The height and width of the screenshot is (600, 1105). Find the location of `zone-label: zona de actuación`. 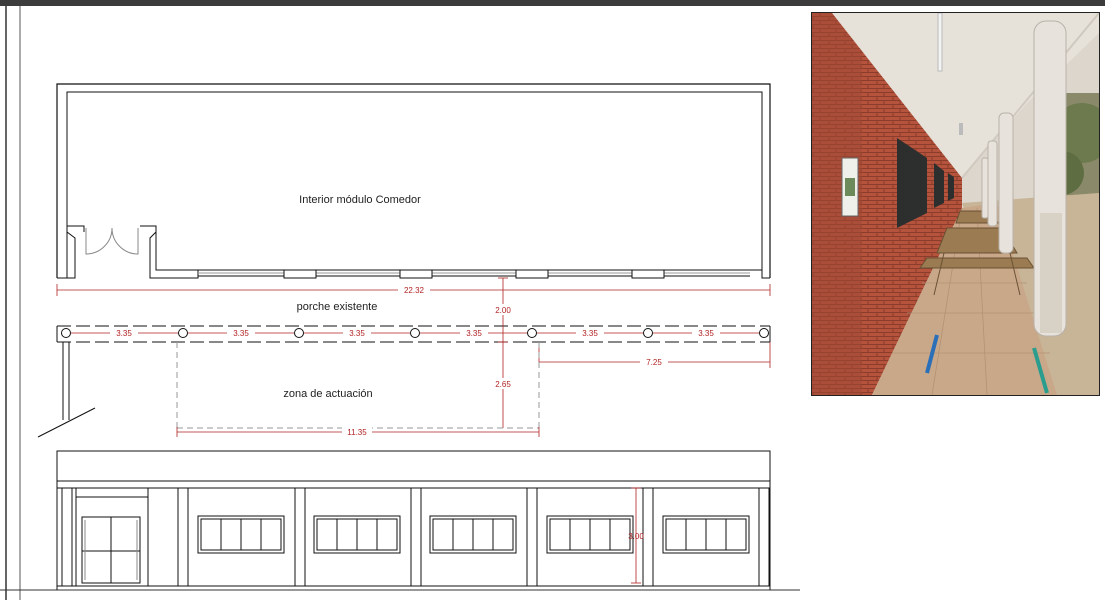

zone-label: zona de actuación is located at coordinates (327, 394).